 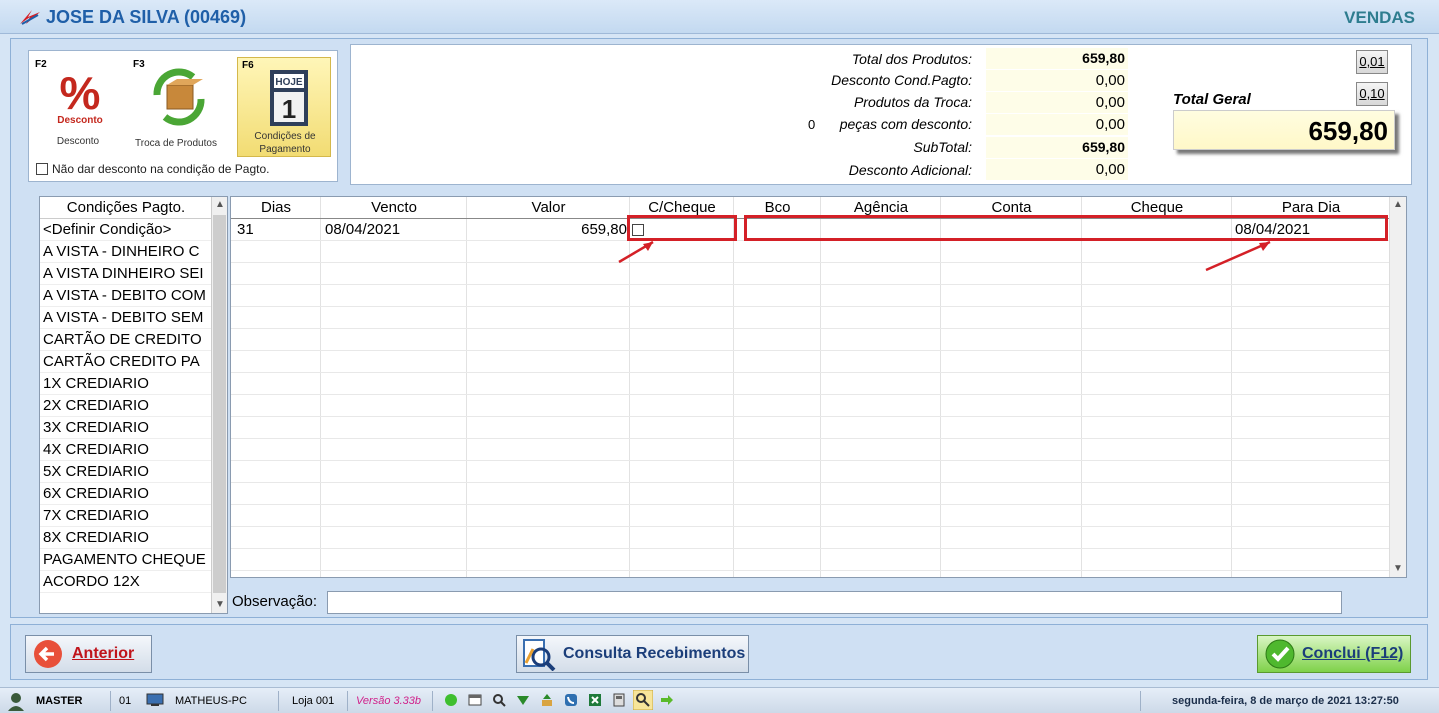 What do you see at coordinates (1057, 58) in the screenshot?
I see `total-produtos-value: 659,80` at bounding box center [1057, 58].